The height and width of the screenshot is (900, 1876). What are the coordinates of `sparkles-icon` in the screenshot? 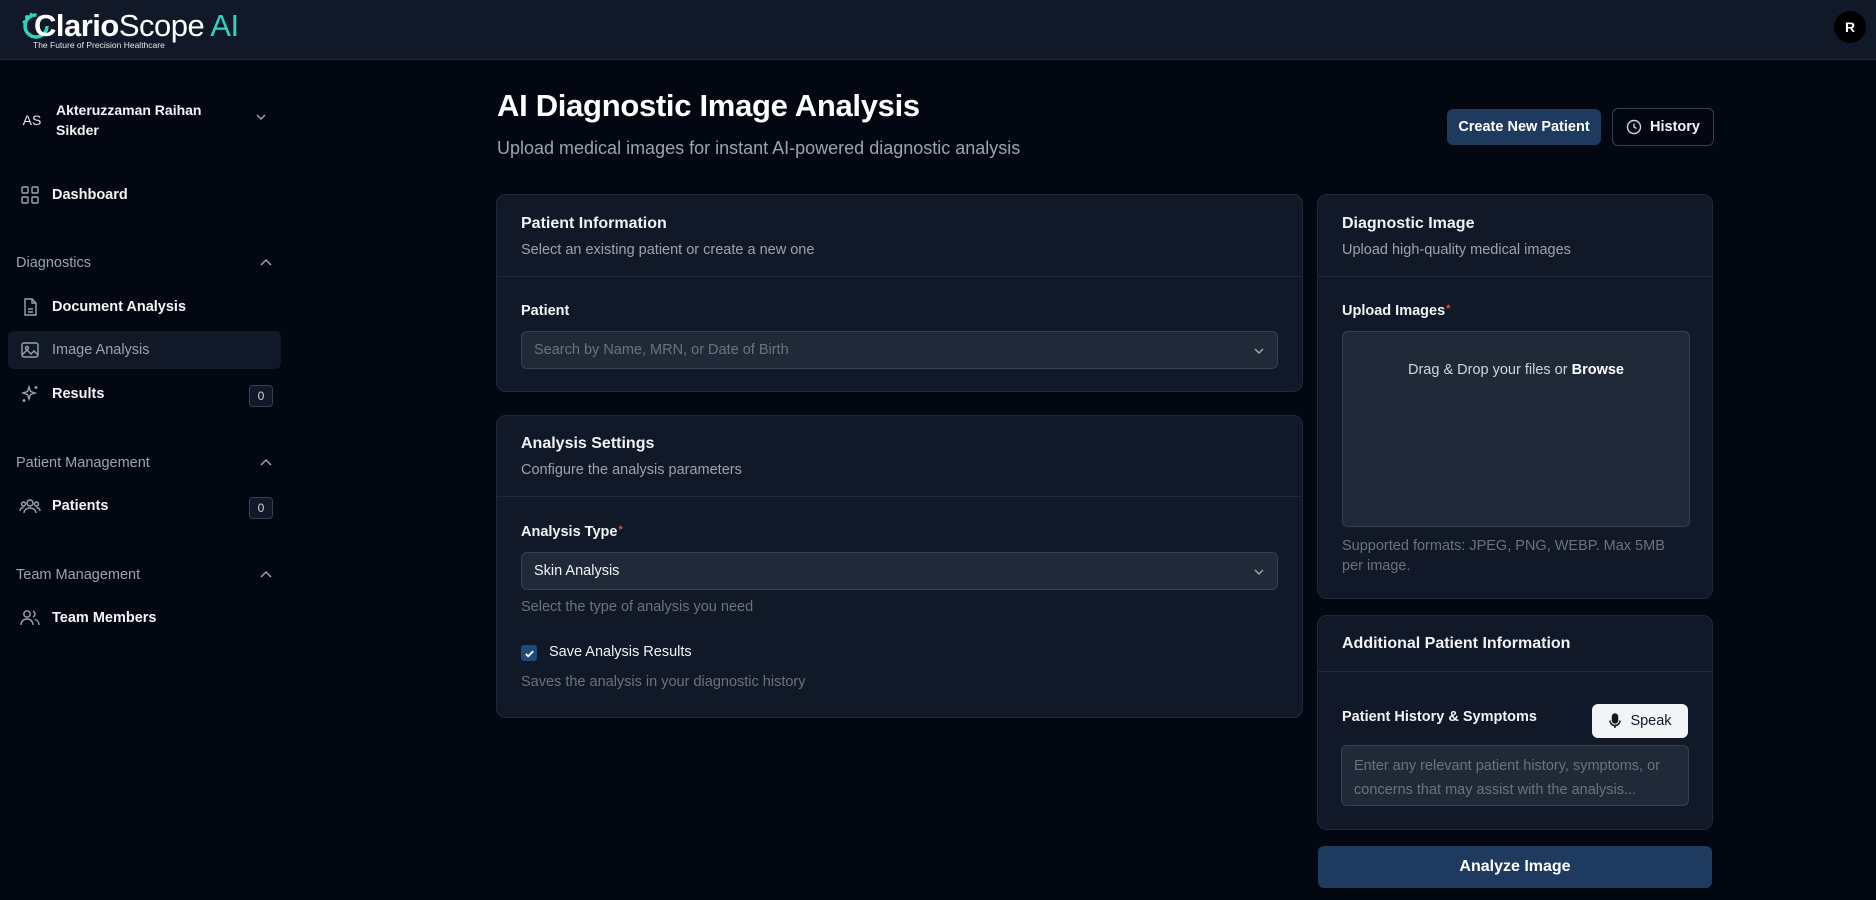 It's located at (29, 393).